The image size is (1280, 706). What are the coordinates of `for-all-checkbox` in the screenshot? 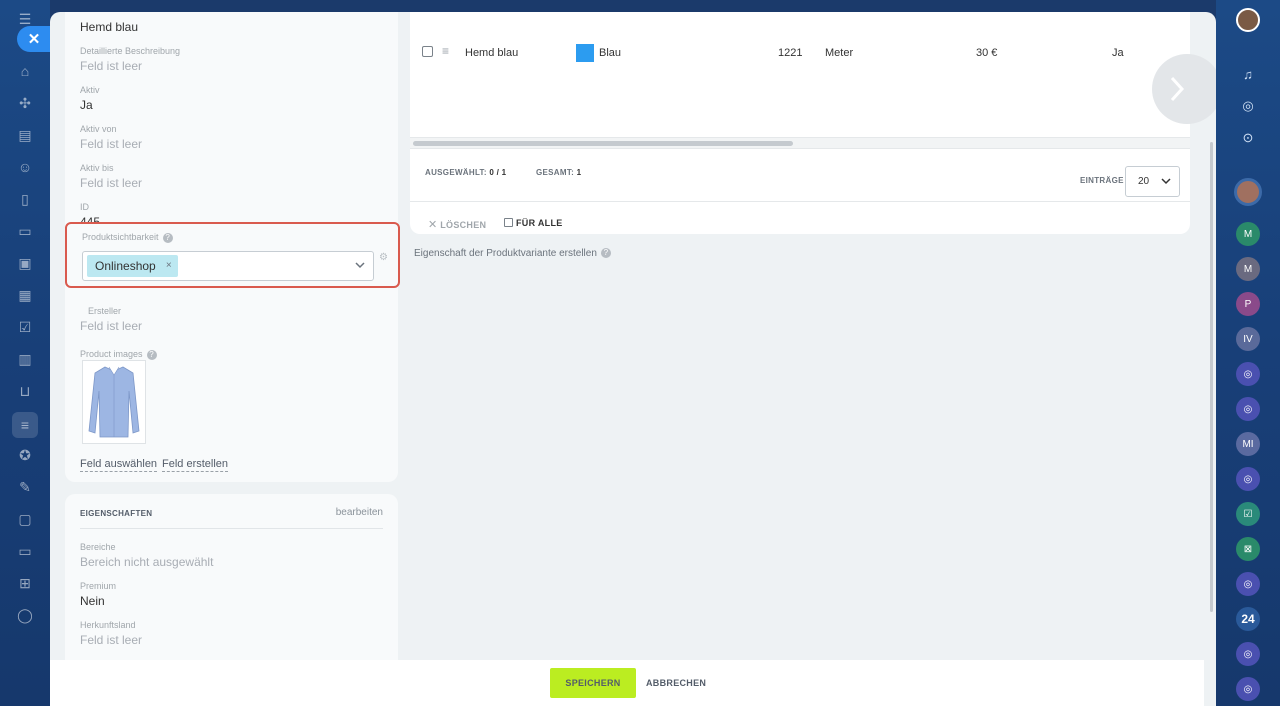 It's located at (508, 222).